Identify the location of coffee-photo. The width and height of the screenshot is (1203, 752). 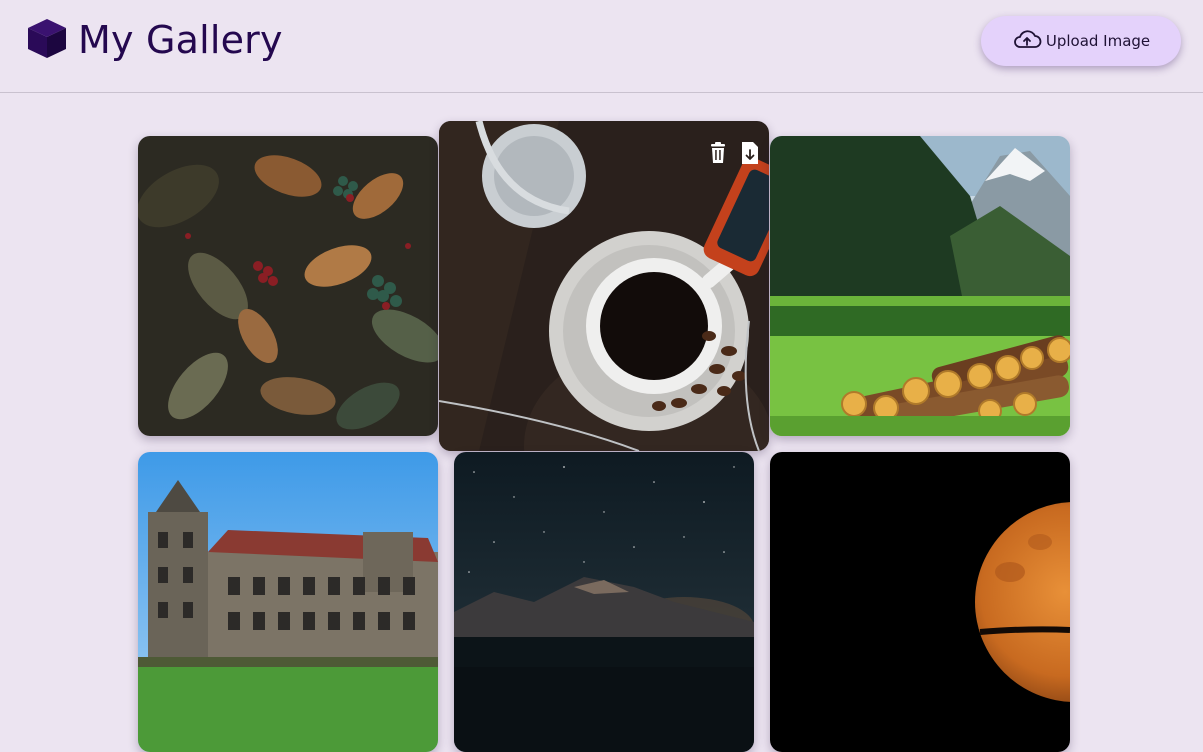
(604, 286).